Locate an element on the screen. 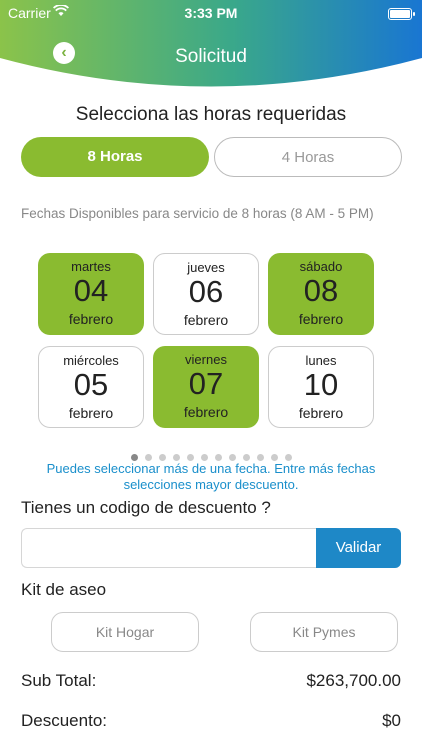  discount-amount-label: Descuento: is located at coordinates (64, 720).